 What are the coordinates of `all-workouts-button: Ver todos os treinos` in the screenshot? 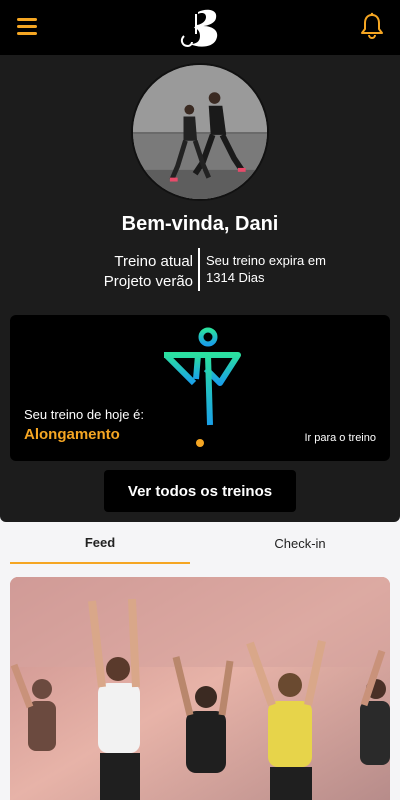 It's located at (200, 491).